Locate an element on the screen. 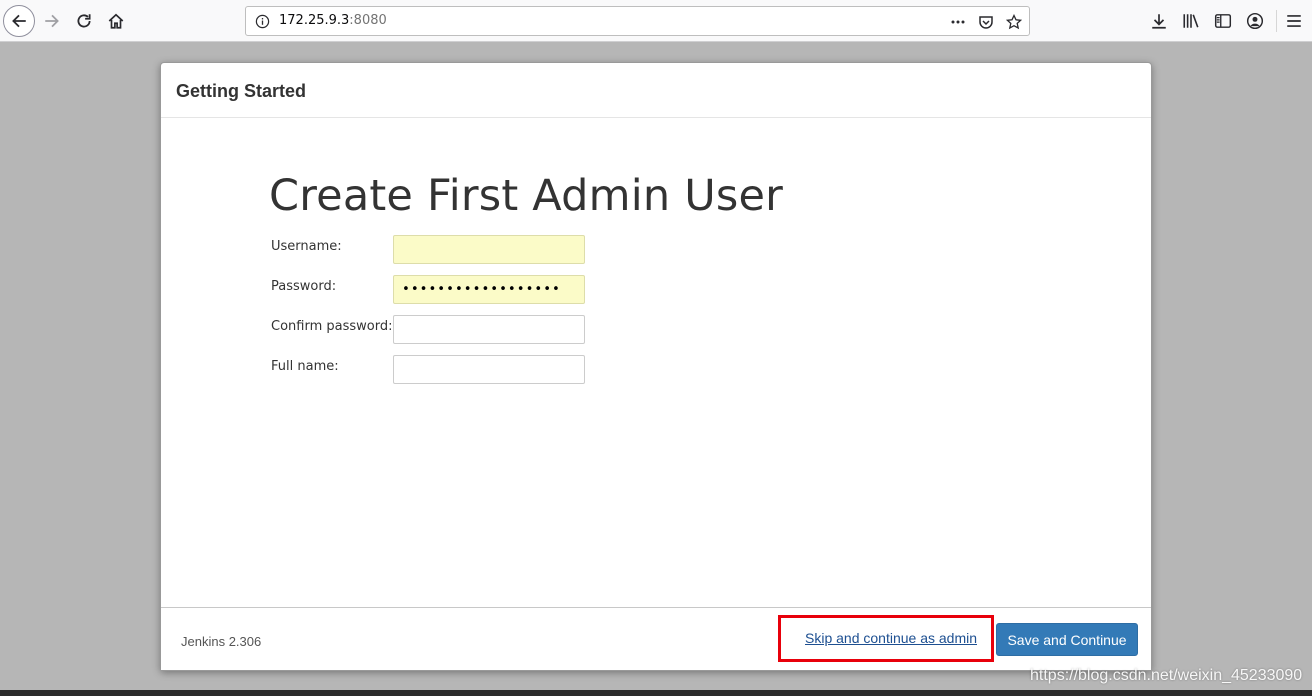 Image resolution: width=1312 pixels, height=696 pixels. full-name-label: Full name: is located at coordinates (305, 366).